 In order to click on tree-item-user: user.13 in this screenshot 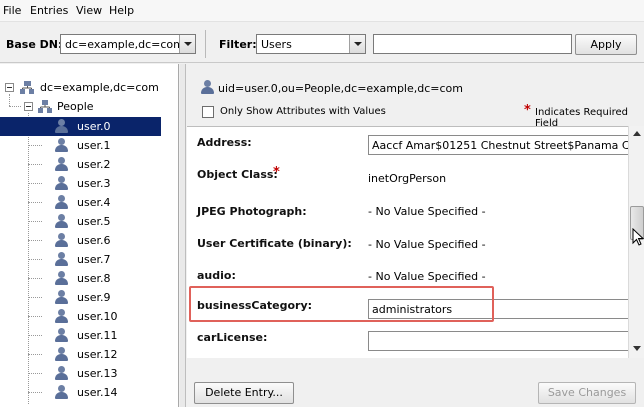, I will do `click(100, 373)`.